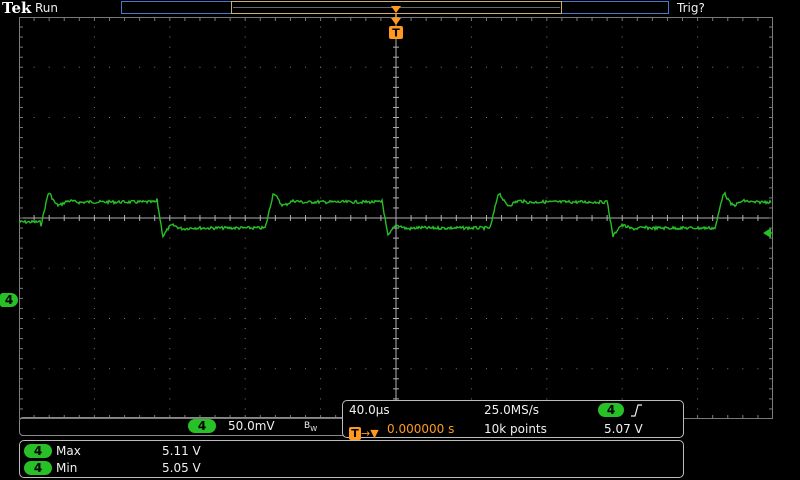 This screenshot has width=800, height=480. I want to click on measurement-name: Max, so click(68, 451).